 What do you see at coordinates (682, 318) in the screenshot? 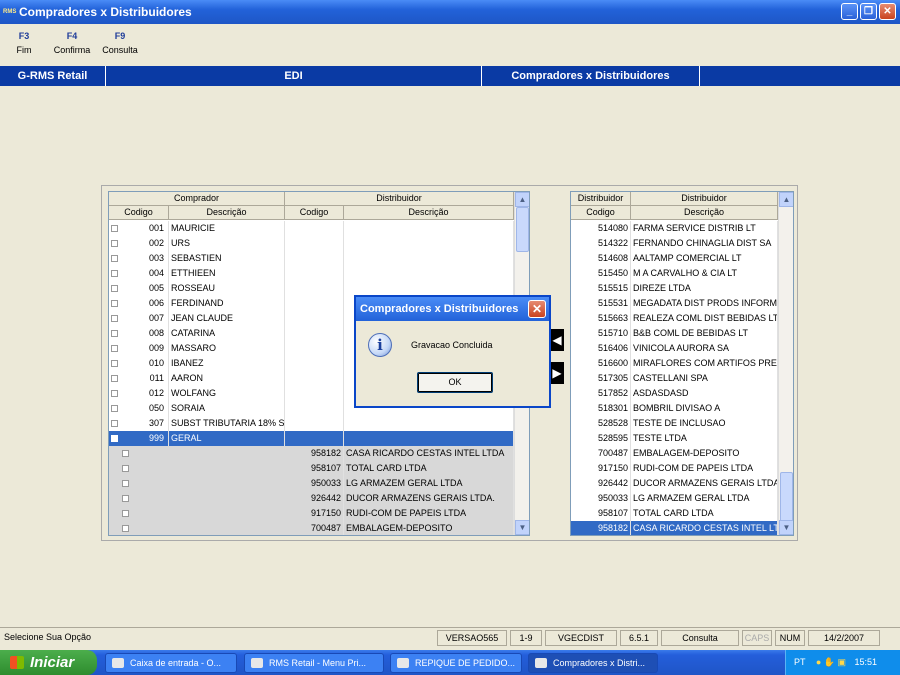
I see `table-row: 515663 REALEZA COML DIST BEBIDAS LT` at bounding box center [682, 318].